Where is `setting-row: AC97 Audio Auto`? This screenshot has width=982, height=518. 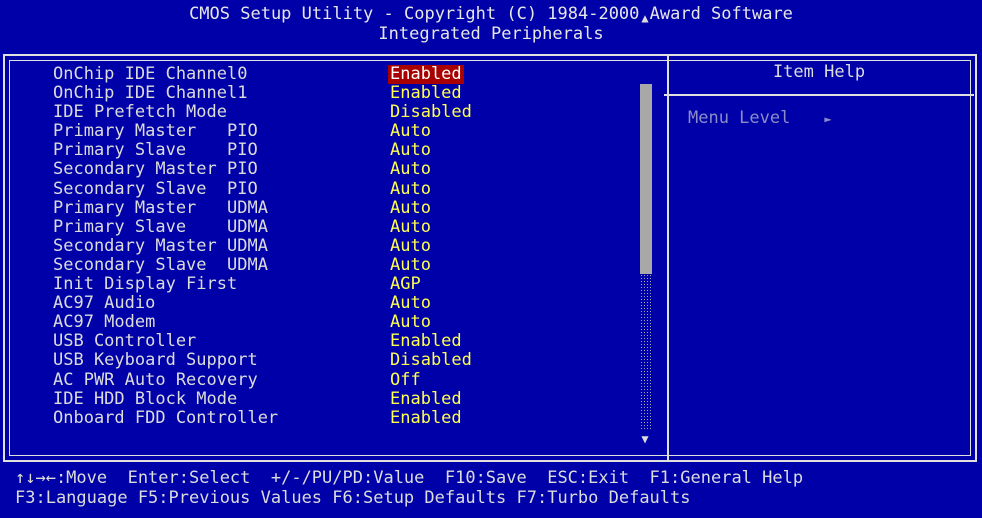
setting-row: AC97 Audio Auto is located at coordinates (353, 303).